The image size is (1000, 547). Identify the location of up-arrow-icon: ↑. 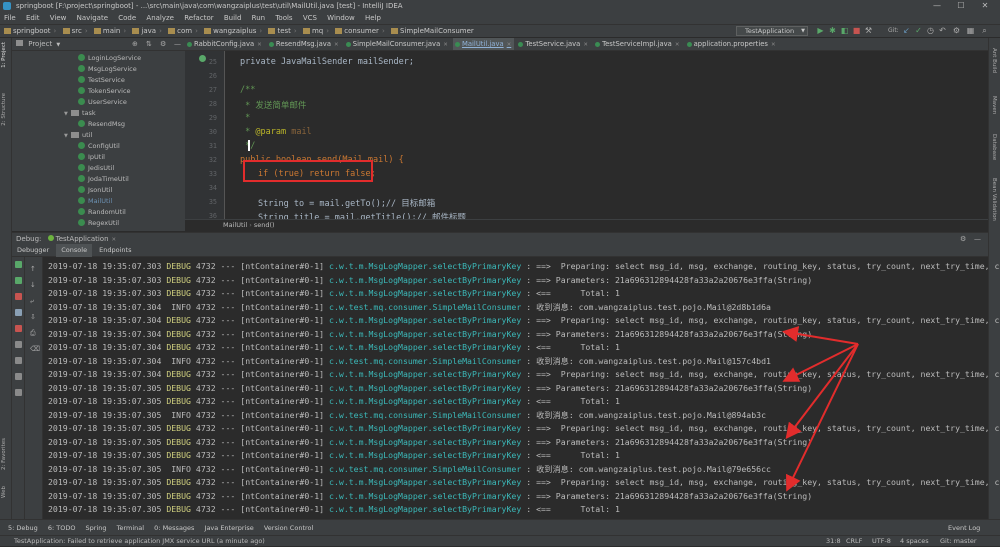
(33, 269).